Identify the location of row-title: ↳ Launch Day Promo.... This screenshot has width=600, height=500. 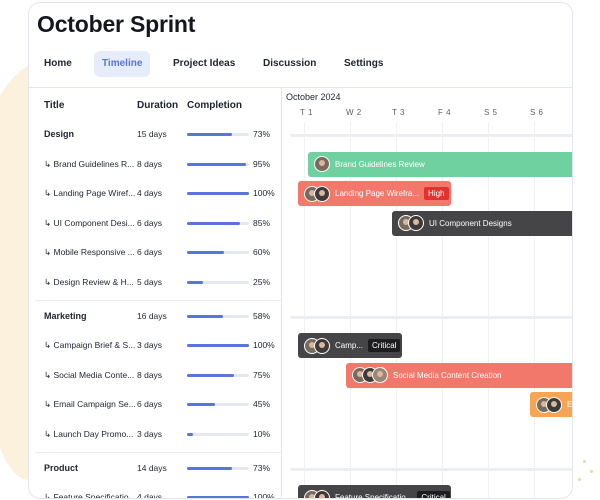
(89, 434).